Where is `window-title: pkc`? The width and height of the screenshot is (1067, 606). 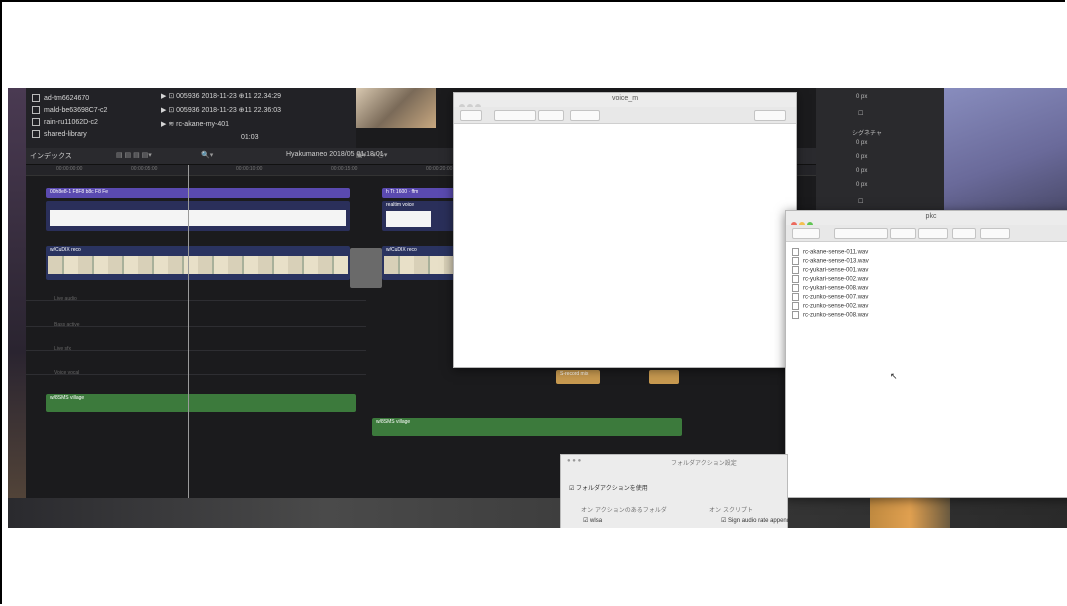
window-title: pkc is located at coordinates (931, 216).